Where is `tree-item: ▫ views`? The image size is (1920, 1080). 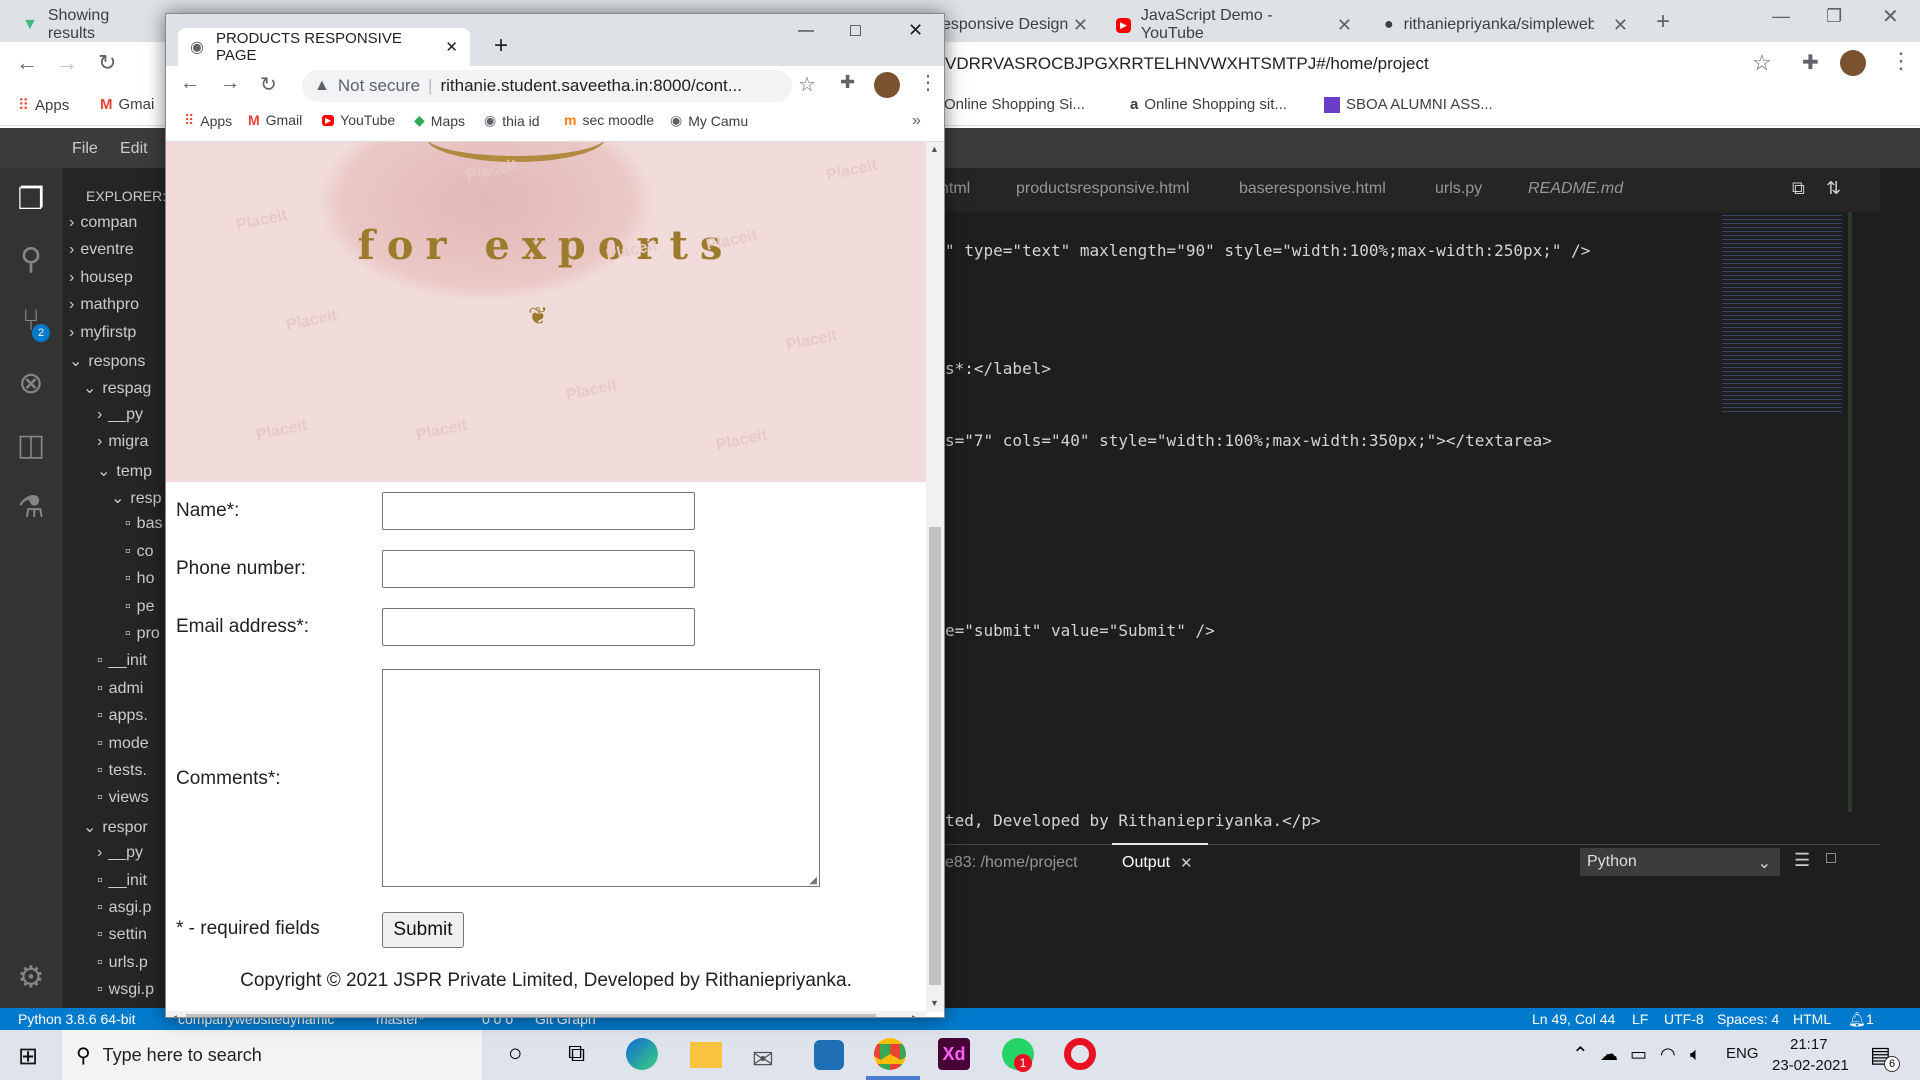 tree-item: ▫ views is located at coordinates (123, 801).